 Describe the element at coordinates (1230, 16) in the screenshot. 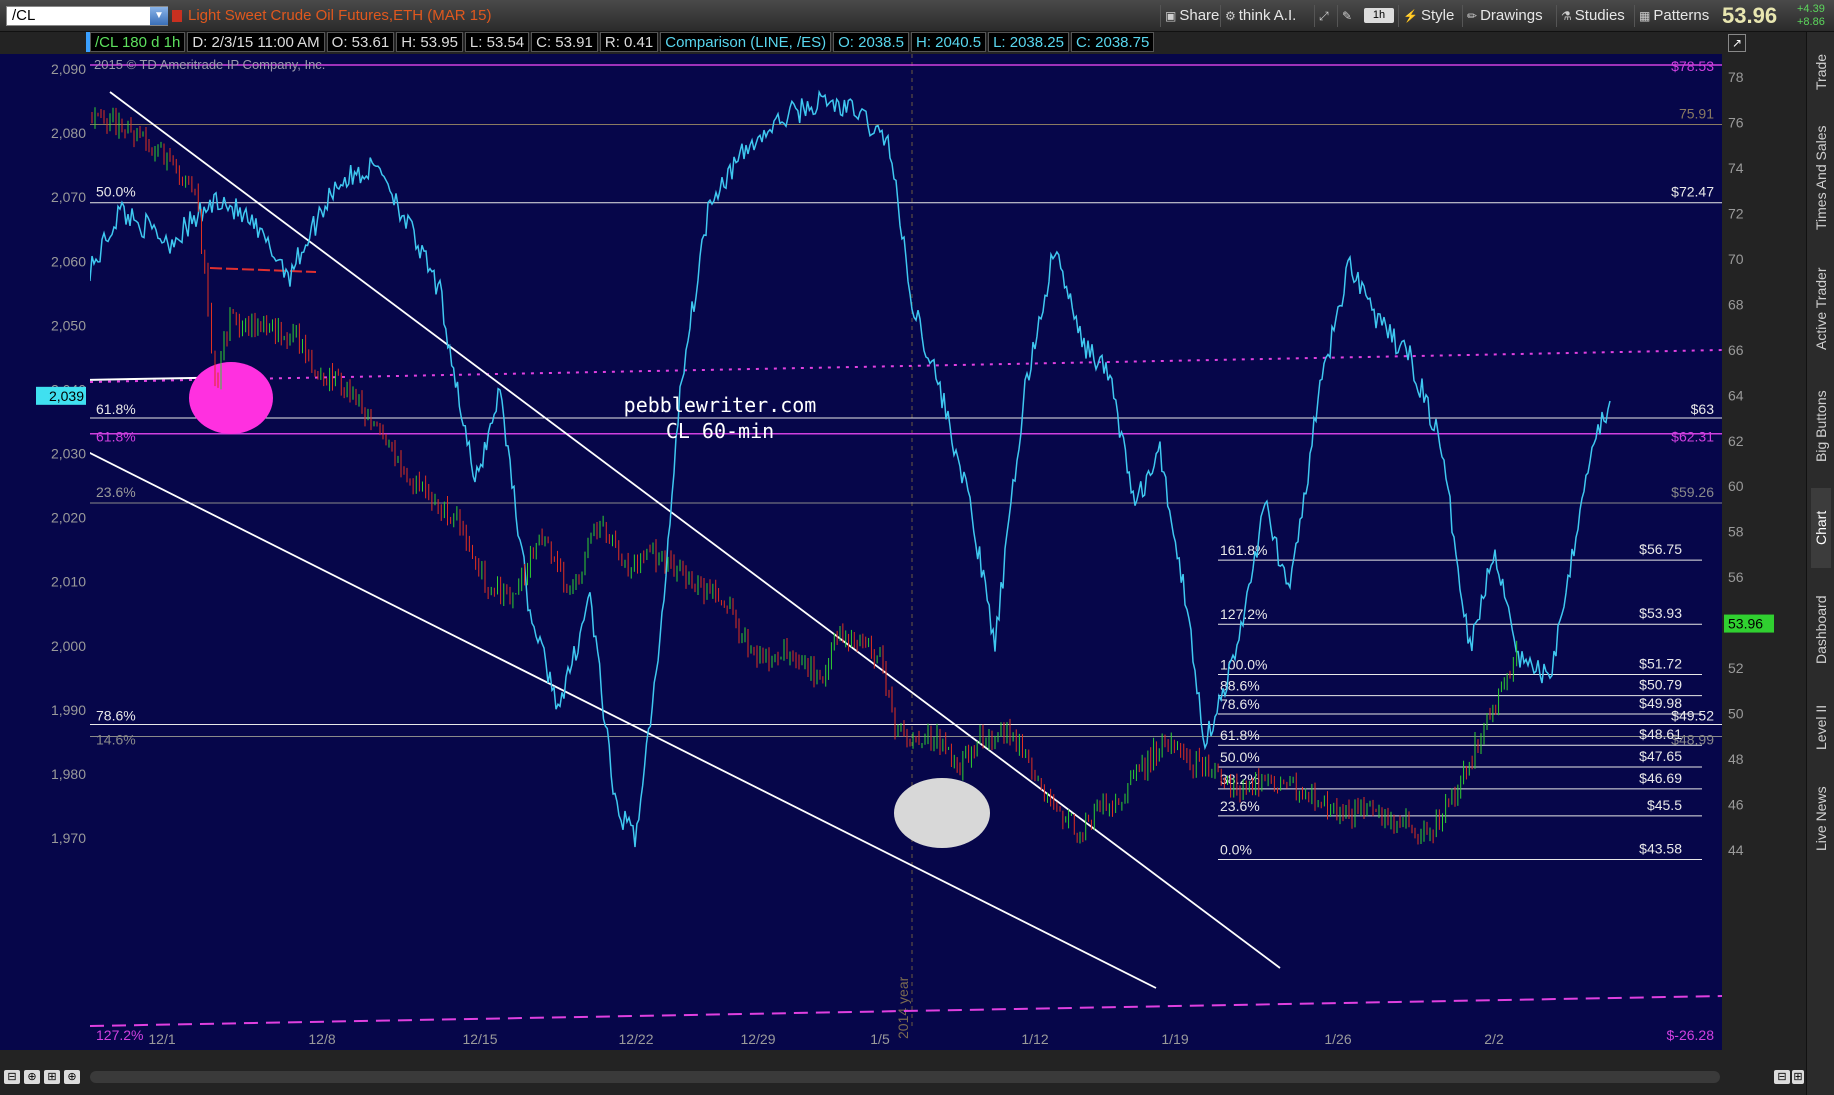

I see `gear-icon: ⚙` at that location.